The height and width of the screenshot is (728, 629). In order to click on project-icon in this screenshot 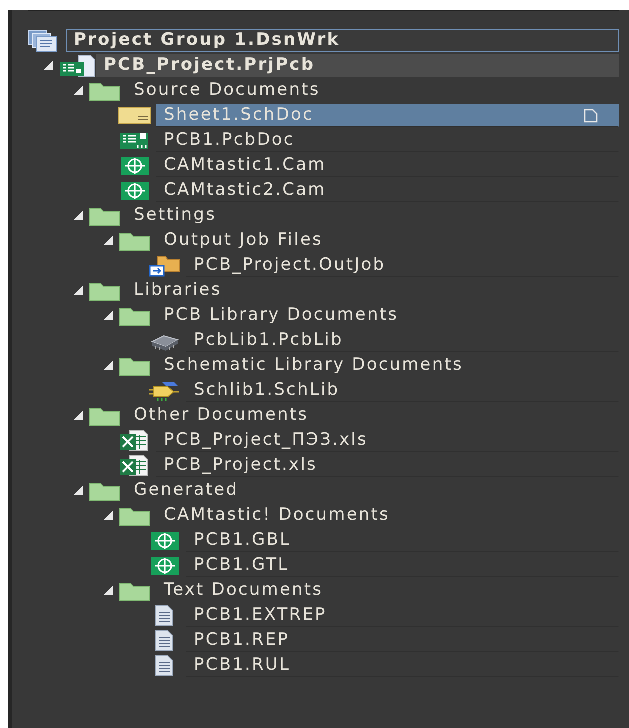, I will do `click(77, 66)`.